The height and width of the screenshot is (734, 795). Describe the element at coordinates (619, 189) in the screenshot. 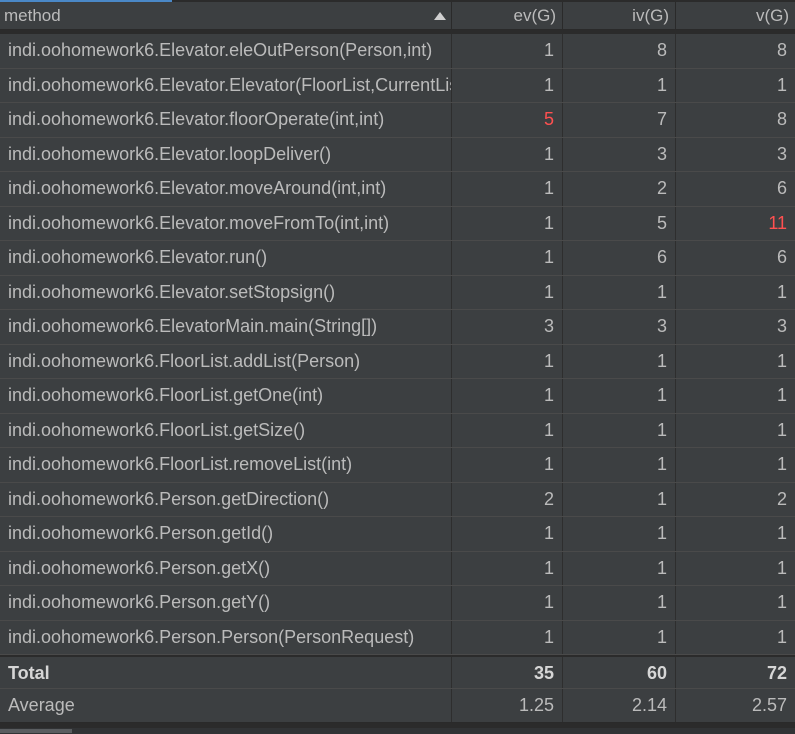

I see `cell-iv: 2` at that location.